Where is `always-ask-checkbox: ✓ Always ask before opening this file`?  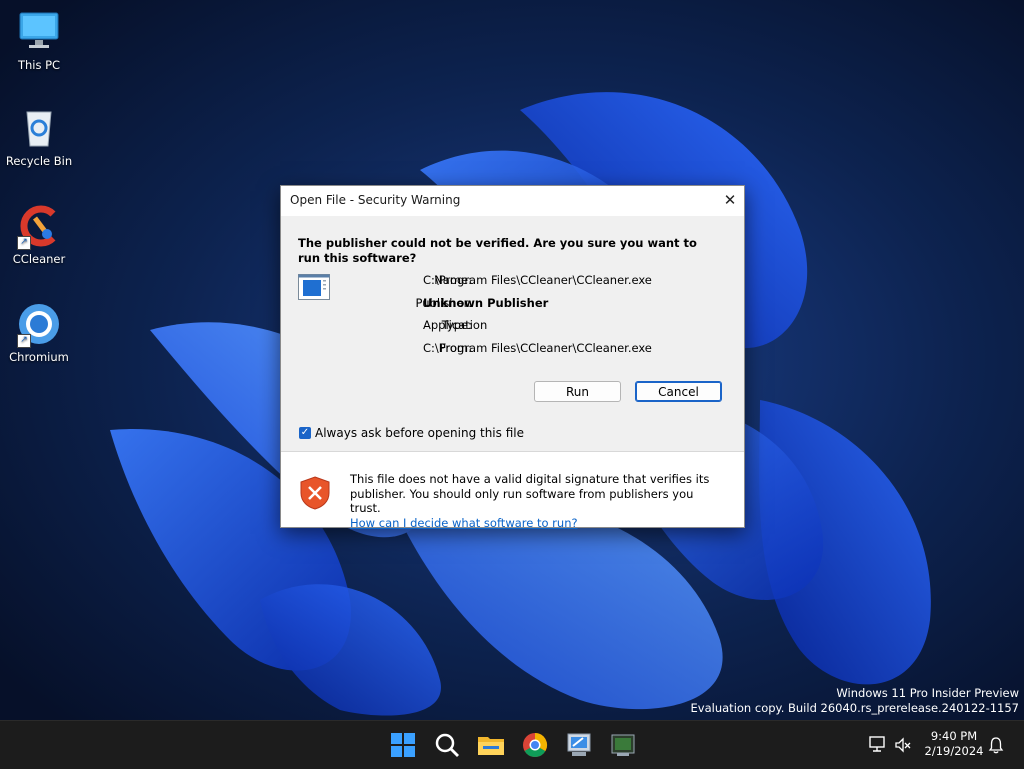
always-ask-checkbox: ✓ Always ask before opening this file is located at coordinates (411, 433).